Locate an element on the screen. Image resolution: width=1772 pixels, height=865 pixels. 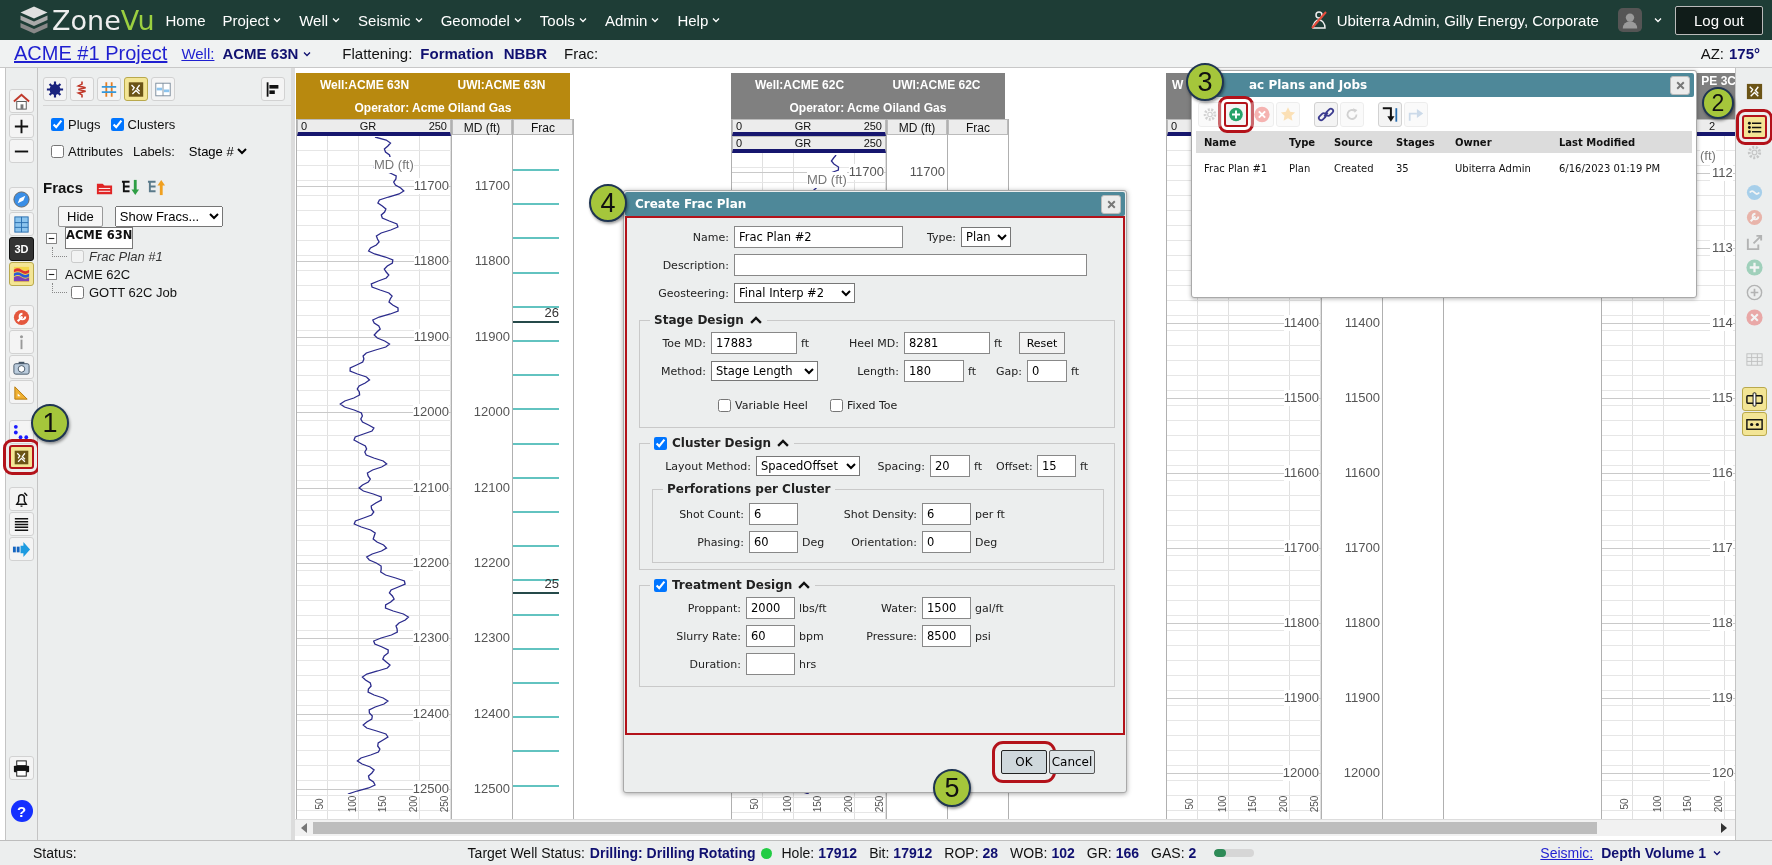
logout-button: Log out is located at coordinates (1718, 20).